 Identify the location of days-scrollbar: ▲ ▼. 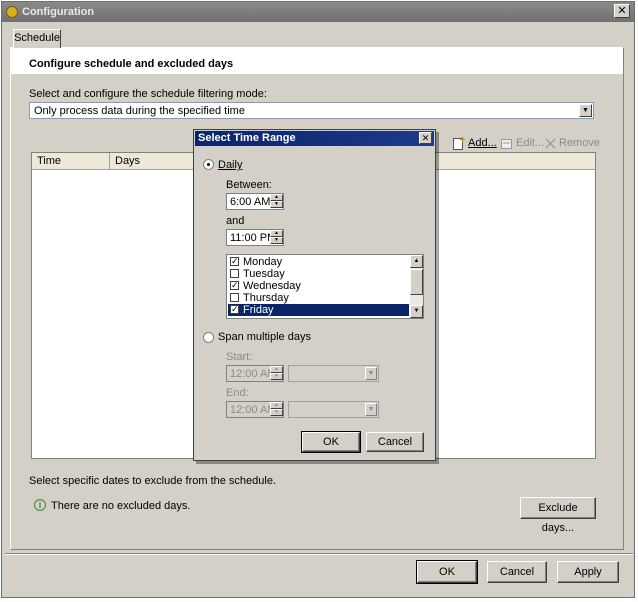
(416, 286).